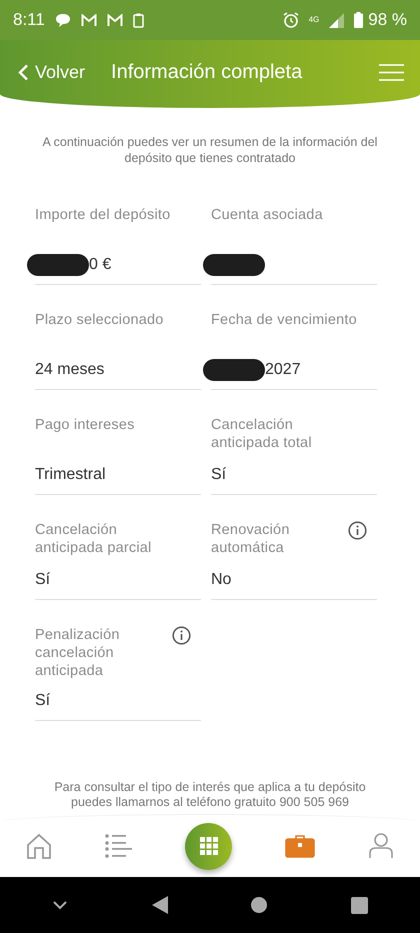 Image resolution: width=420 pixels, height=933 pixels. I want to click on home-icon, so click(39, 846).